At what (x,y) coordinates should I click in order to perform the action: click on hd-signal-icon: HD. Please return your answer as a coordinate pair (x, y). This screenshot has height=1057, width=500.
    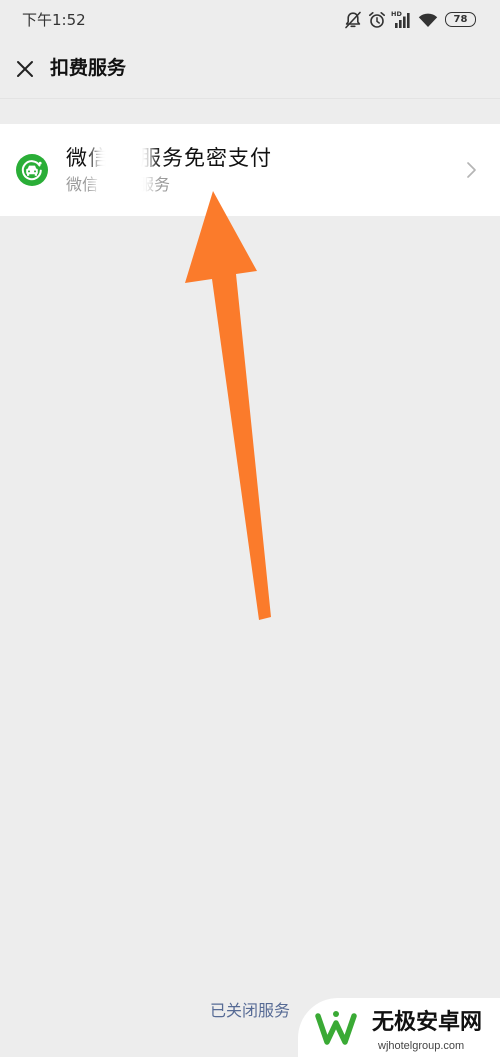
    Looking at the image, I should click on (400, 19).